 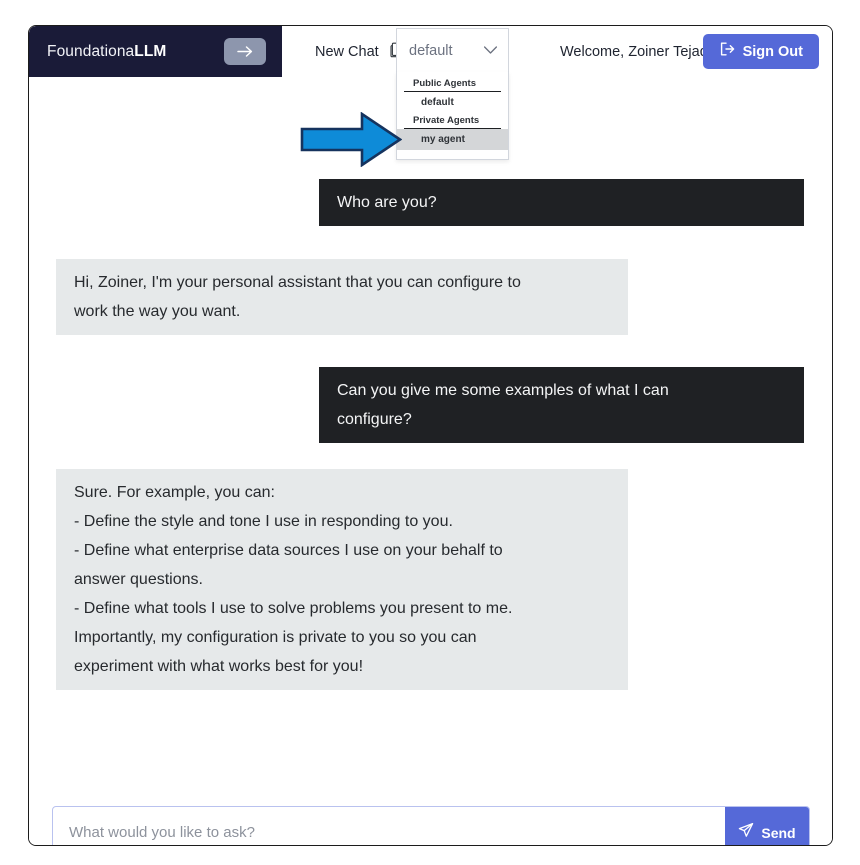 I want to click on new-chat-button: New Chat, so click(x=360, y=52).